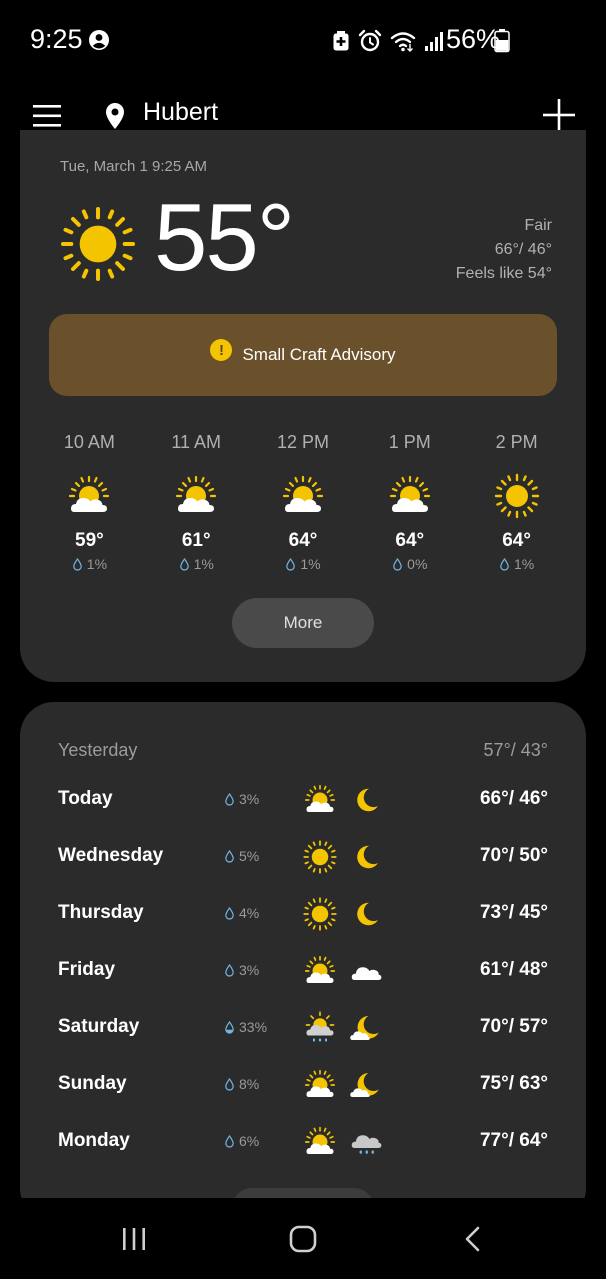  I want to click on hourly-item: 2 PM 64° 1%, so click(516, 502).